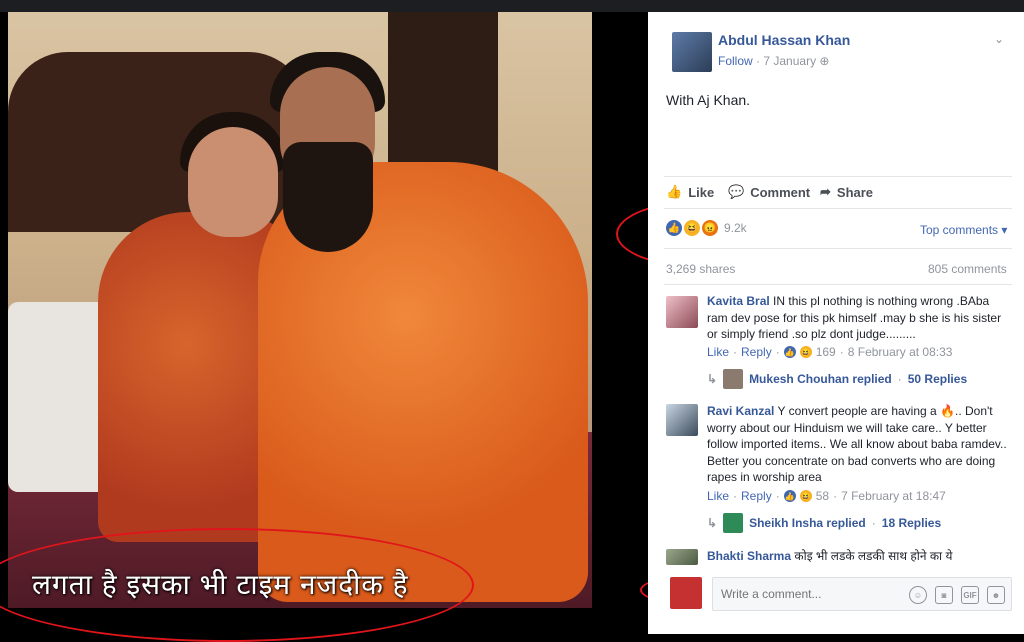 This screenshot has height=642, width=1024. Describe the element at coordinates (824, 61) in the screenshot. I see `globe-icon: ⊕` at that location.